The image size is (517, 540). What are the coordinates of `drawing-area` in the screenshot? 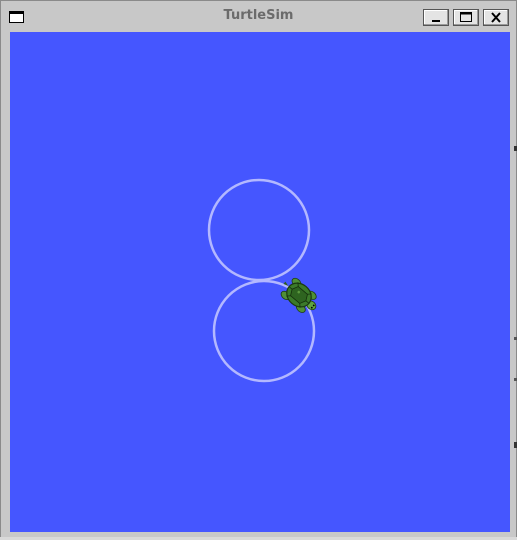 It's located at (262, 280).